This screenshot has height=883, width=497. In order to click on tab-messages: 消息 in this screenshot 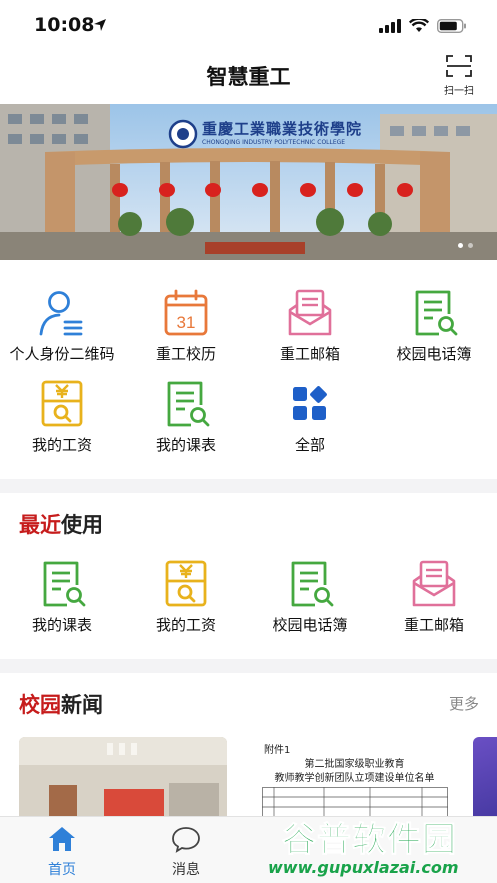, I will do `click(186, 852)`.